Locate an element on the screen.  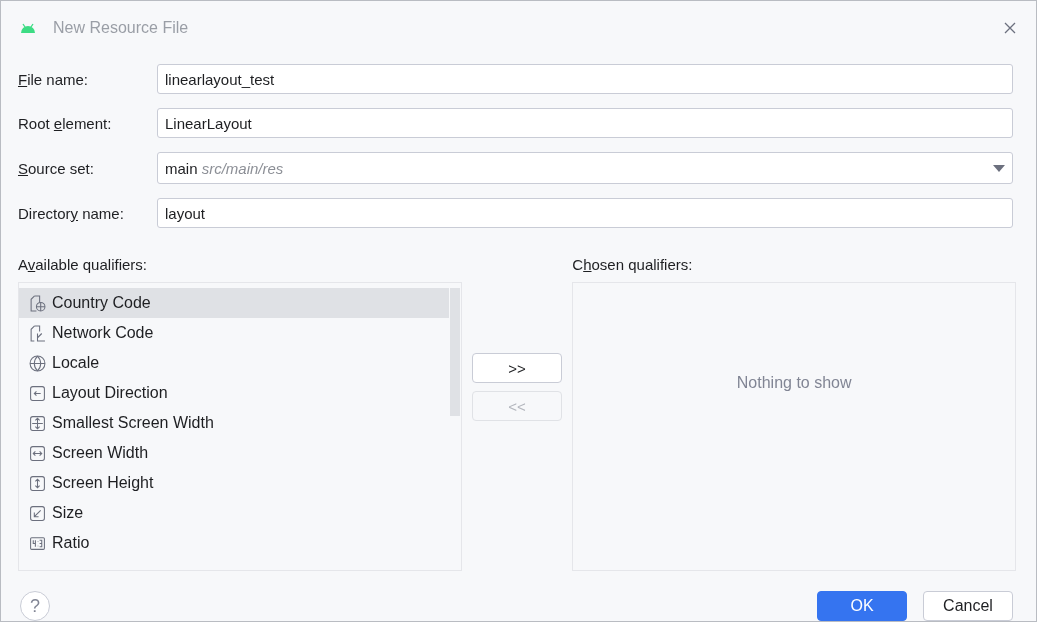
text-field: linearlayout_test is located at coordinates (585, 79).